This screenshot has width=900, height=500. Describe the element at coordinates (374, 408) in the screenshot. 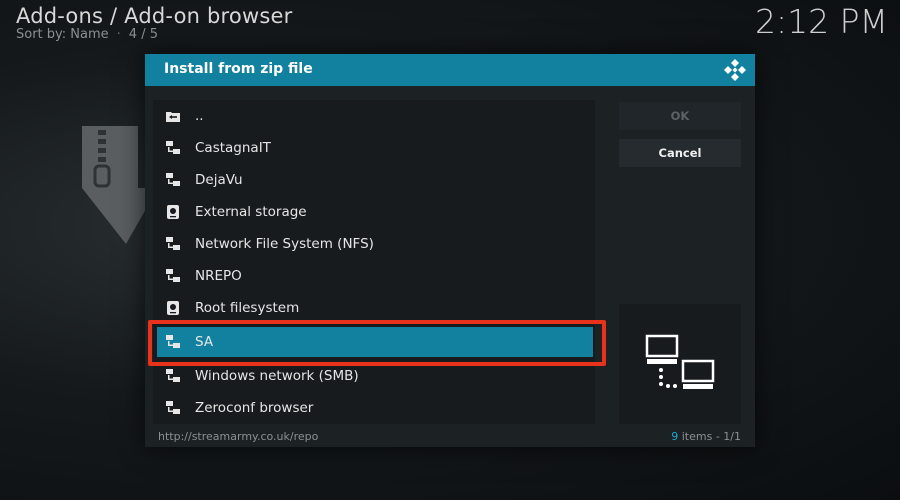

I see `list-item-zeroconf: Zeroconf browser` at that location.